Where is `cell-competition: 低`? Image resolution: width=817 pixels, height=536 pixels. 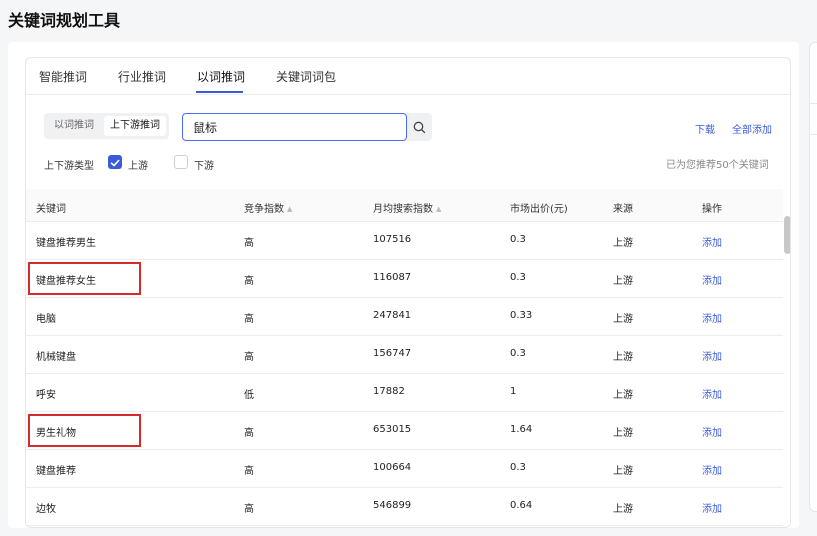
cell-competition: 低 is located at coordinates (249, 395).